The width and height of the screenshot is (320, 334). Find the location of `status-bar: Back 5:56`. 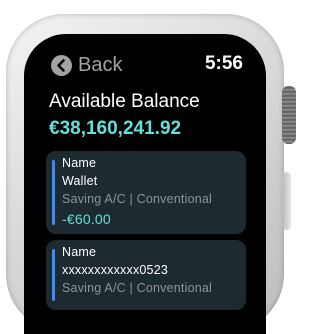

status-bar: Back 5:56 is located at coordinates (145, 65).